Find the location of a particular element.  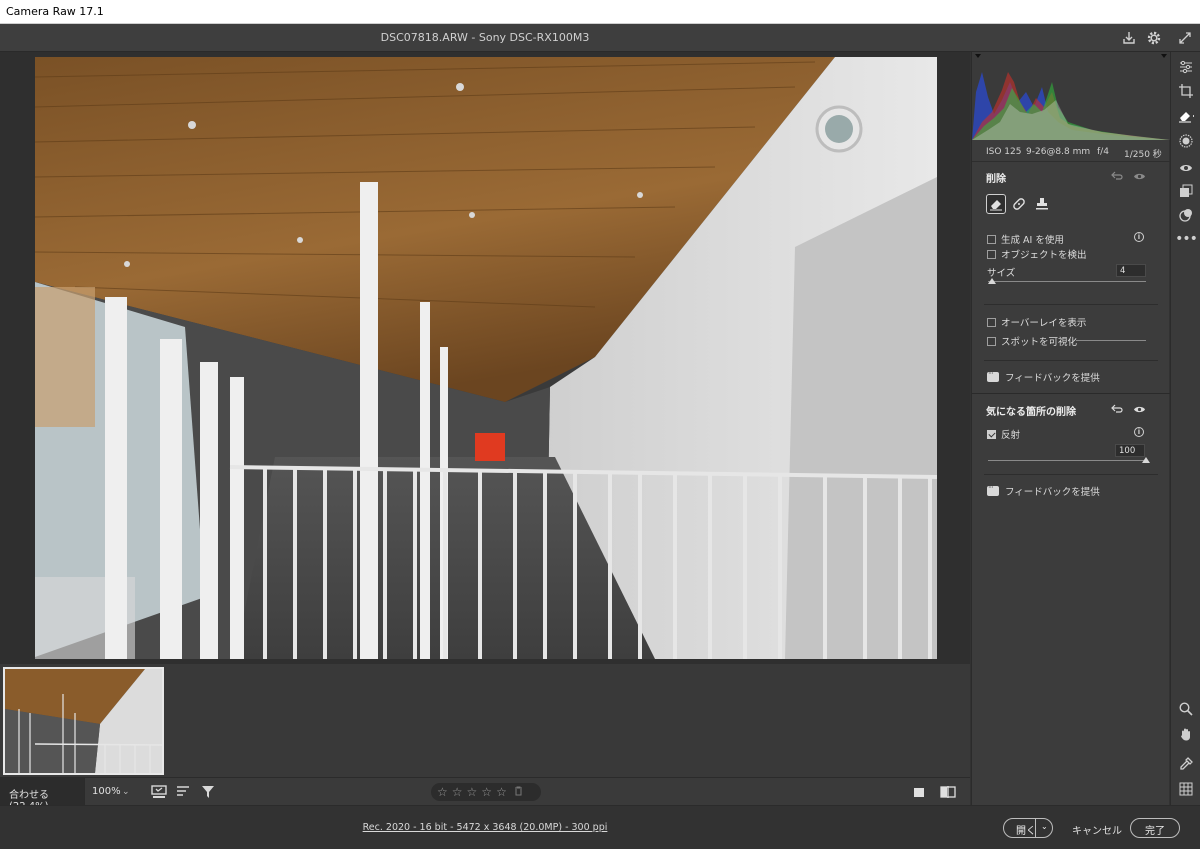

visualize-spots-checkbox is located at coordinates (991, 341).